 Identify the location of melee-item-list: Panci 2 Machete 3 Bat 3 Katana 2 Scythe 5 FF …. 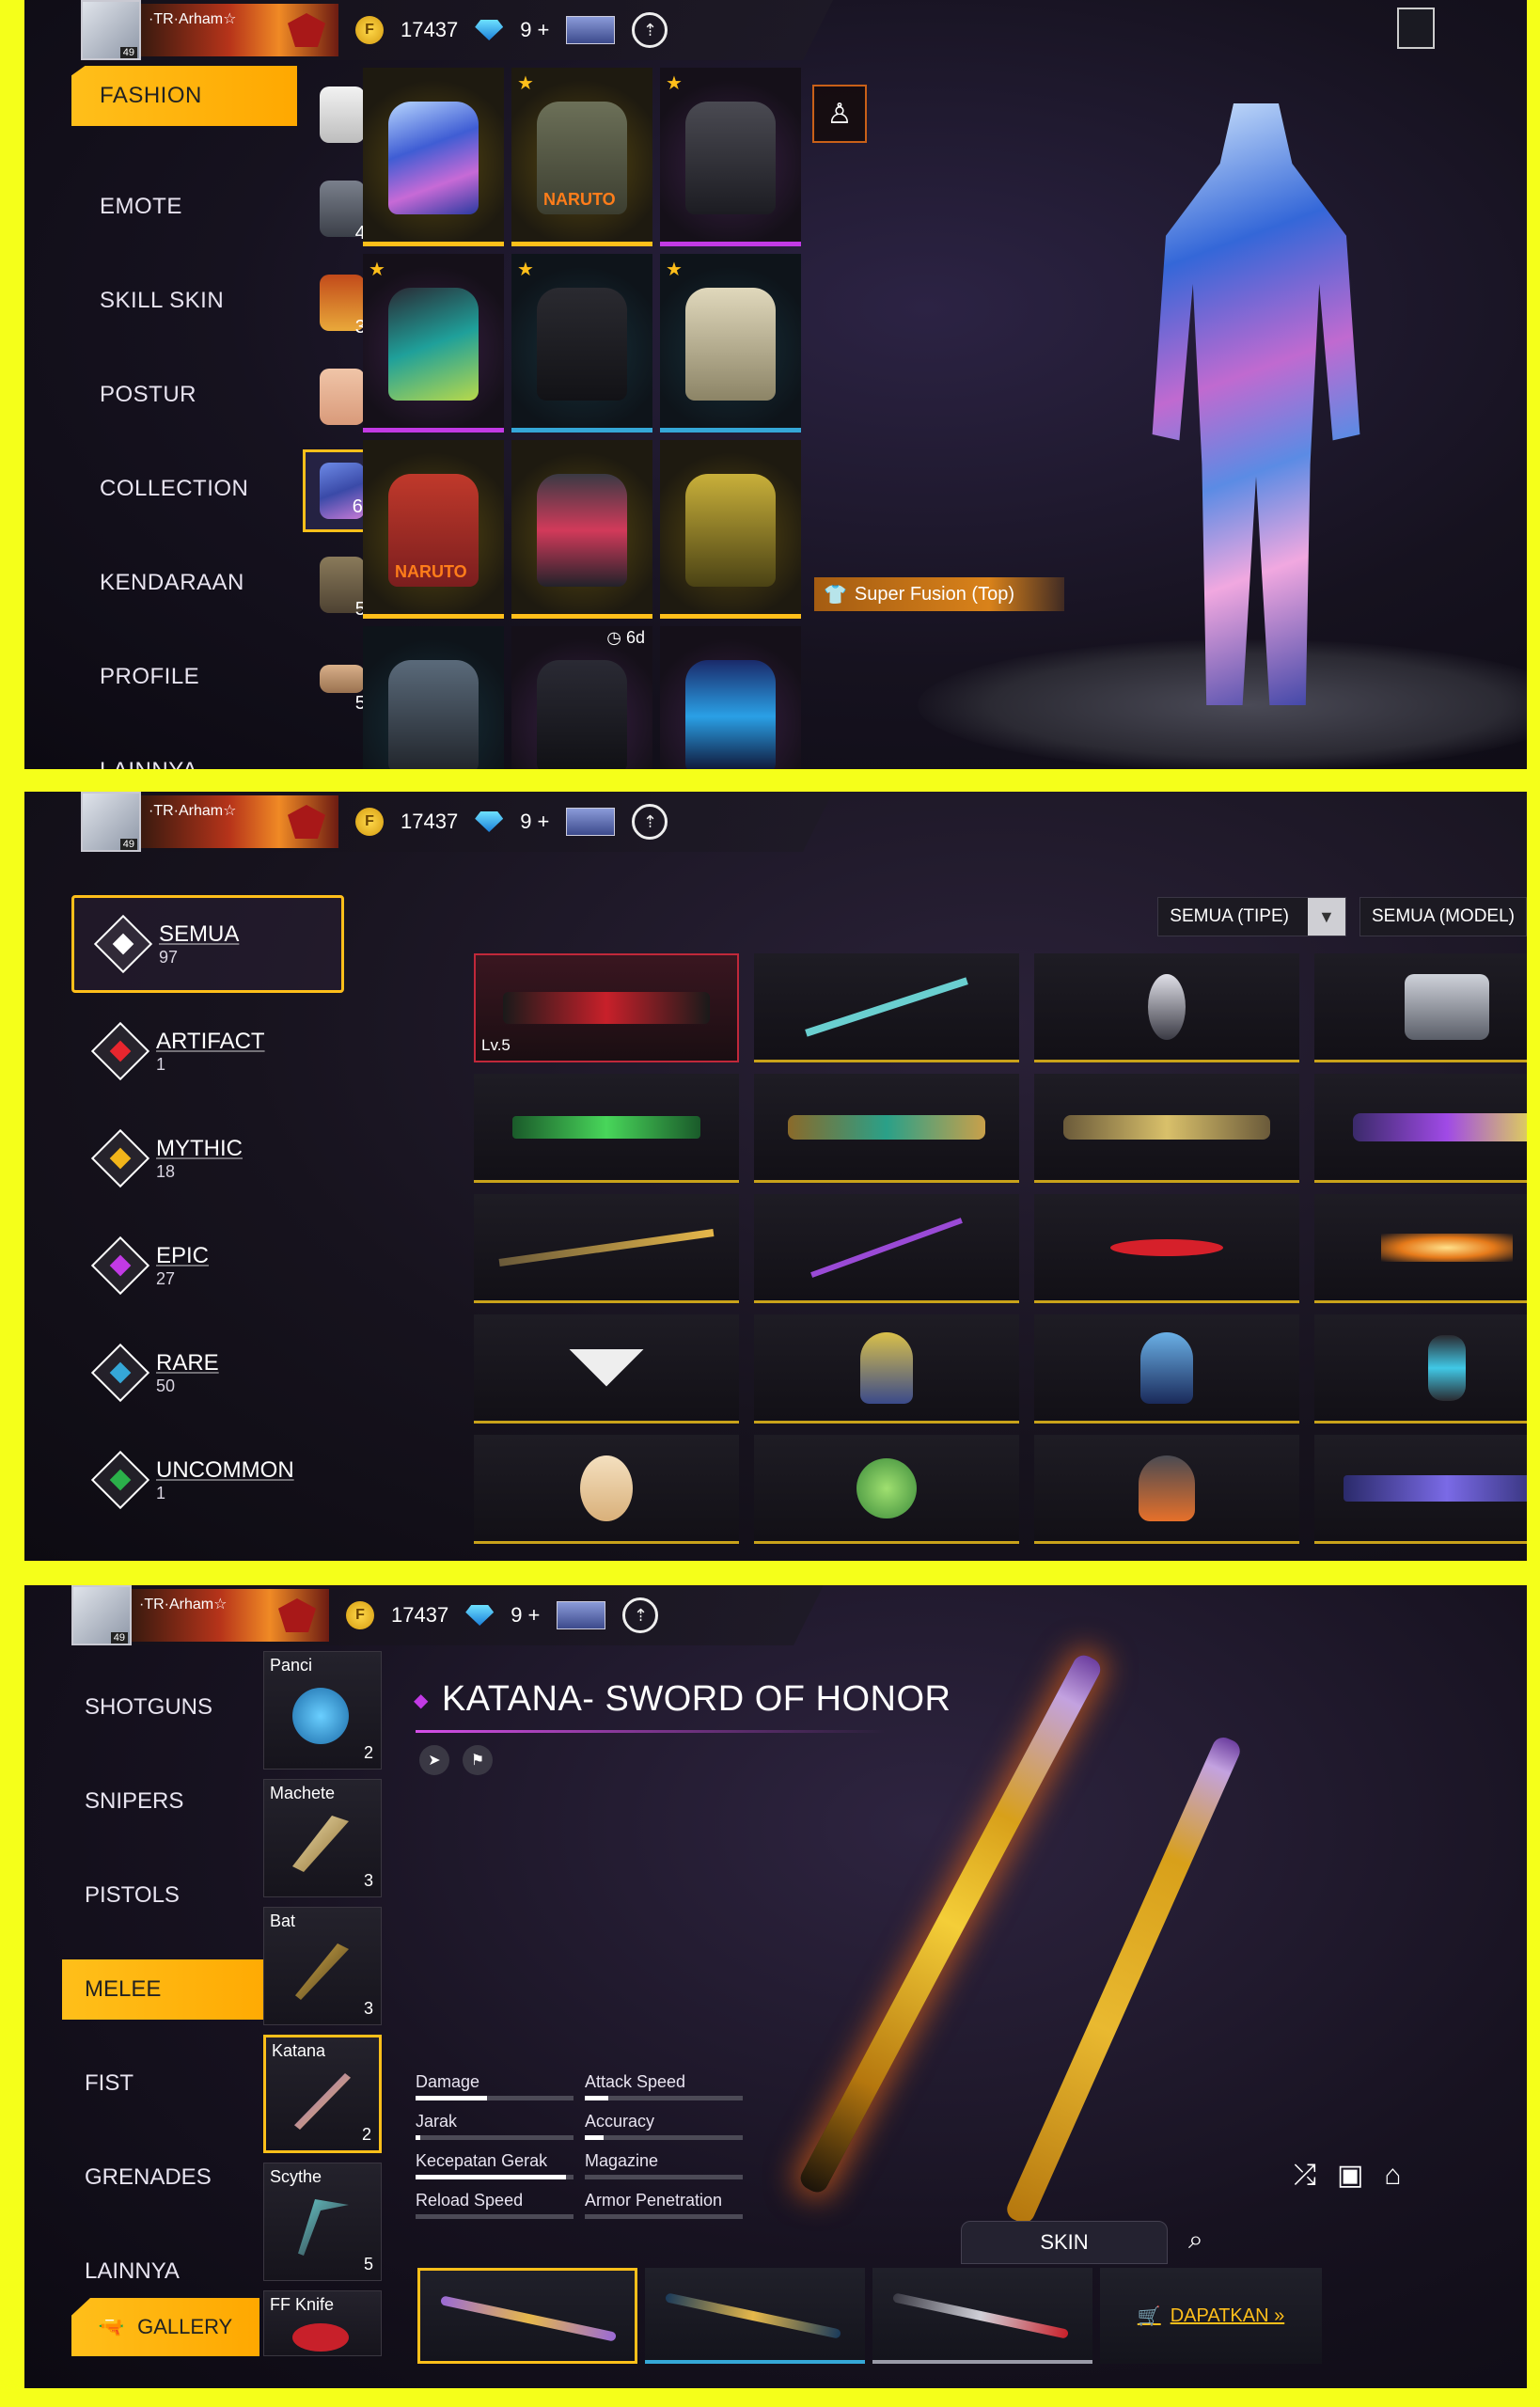
(323, 2008).